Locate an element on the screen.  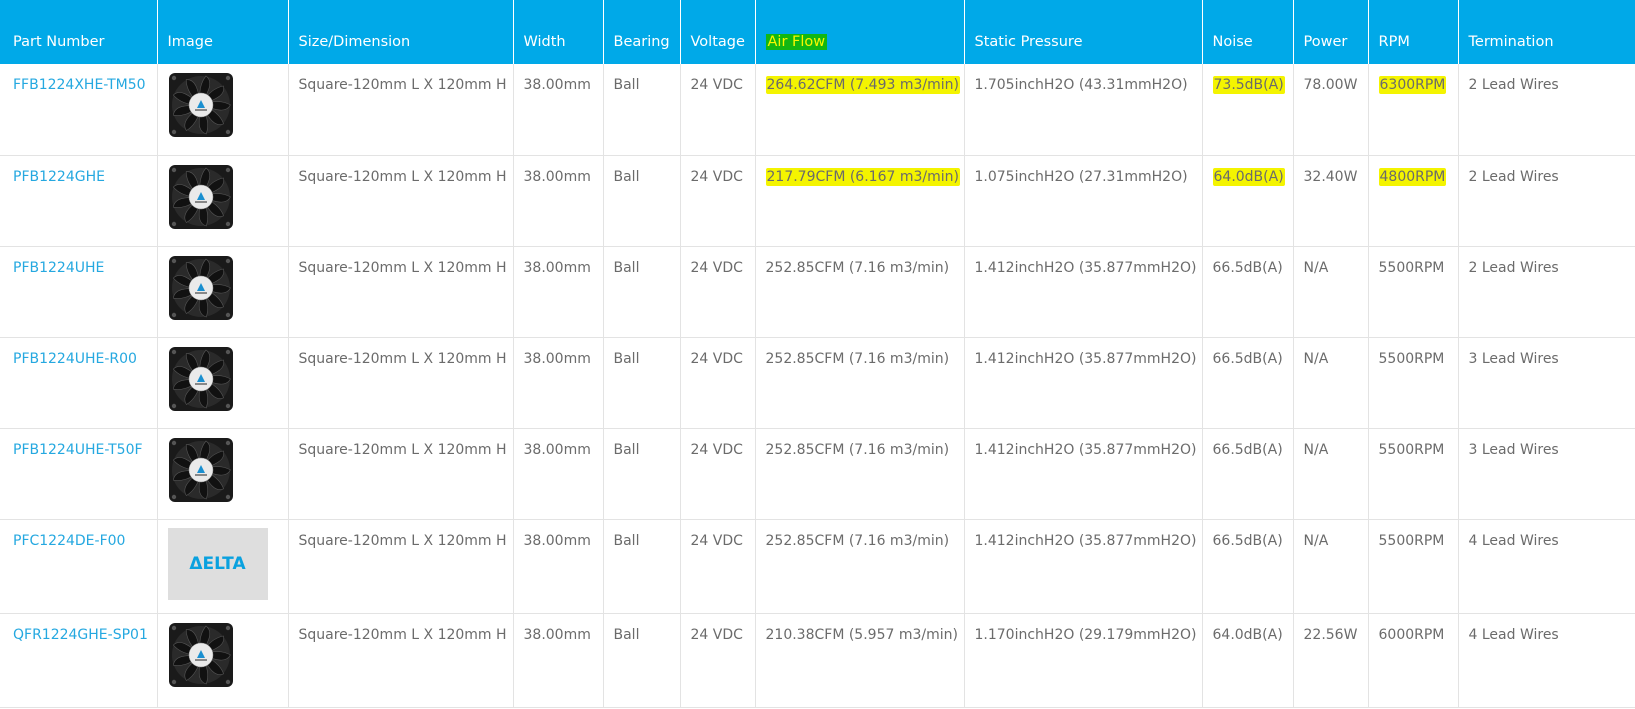
header-termination: Termination is located at coordinates (1546, 32).